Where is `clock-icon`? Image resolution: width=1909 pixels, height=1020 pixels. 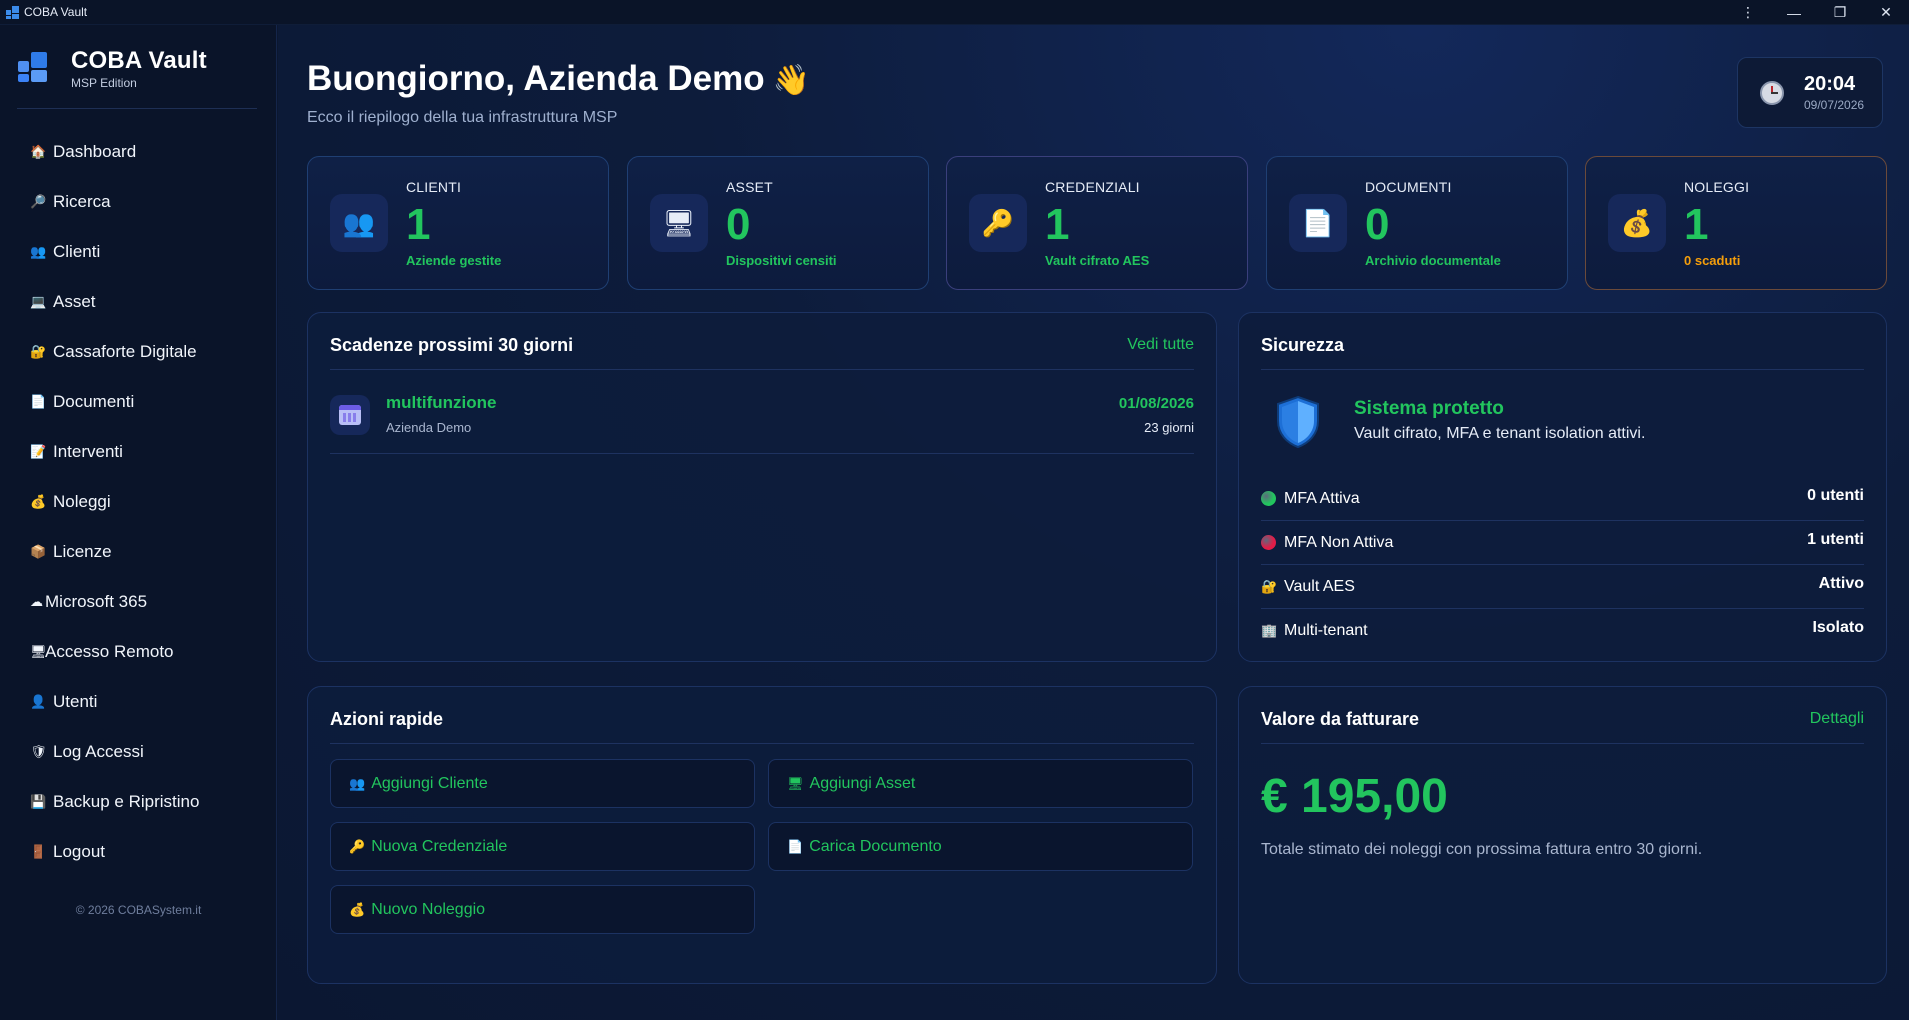
clock-icon is located at coordinates (1772, 92).